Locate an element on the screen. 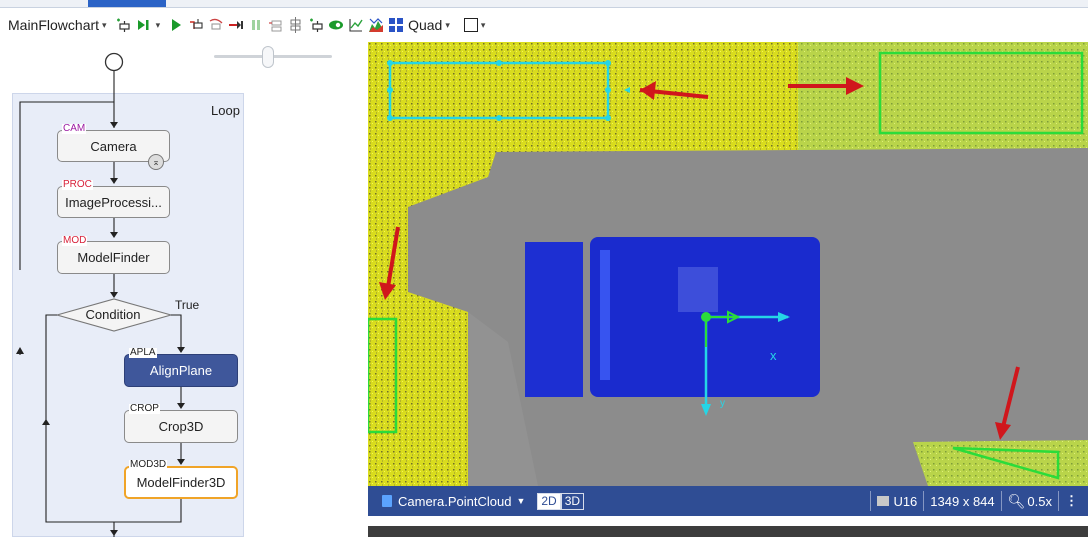 This screenshot has width=1088, height=537. node-tag: CAM is located at coordinates (74, 128).